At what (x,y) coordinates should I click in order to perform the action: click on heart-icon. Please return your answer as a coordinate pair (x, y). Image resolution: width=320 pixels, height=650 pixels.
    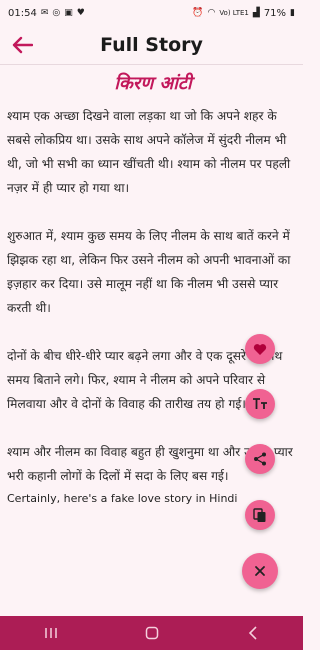
    Looking at the image, I should click on (260, 349).